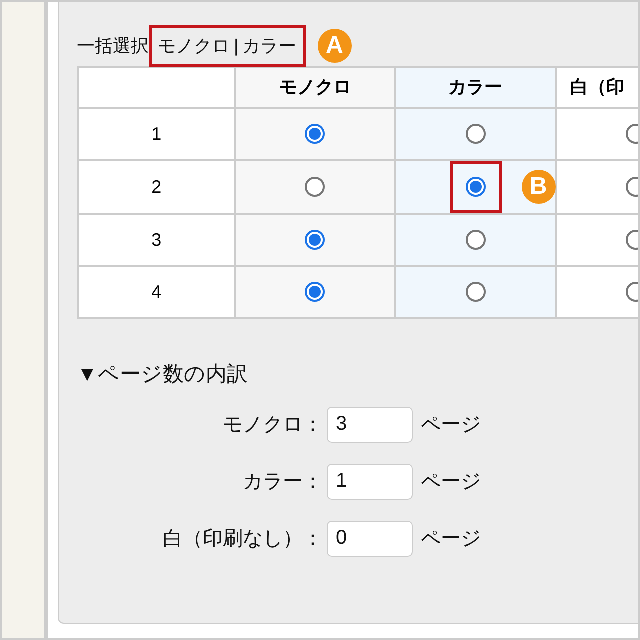 The height and width of the screenshot is (640, 640). What do you see at coordinates (157, 134) in the screenshot?
I see `row-number: 1` at bounding box center [157, 134].